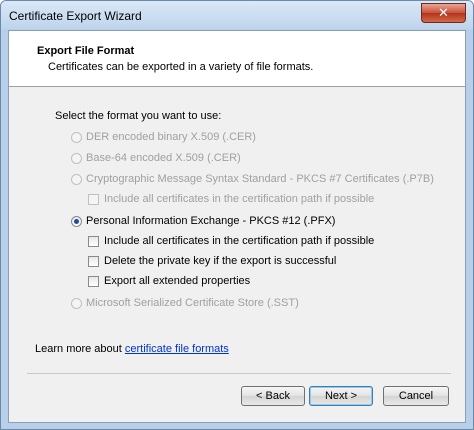  Describe the element at coordinates (239, 373) in the screenshot. I see `footer-divider` at that location.